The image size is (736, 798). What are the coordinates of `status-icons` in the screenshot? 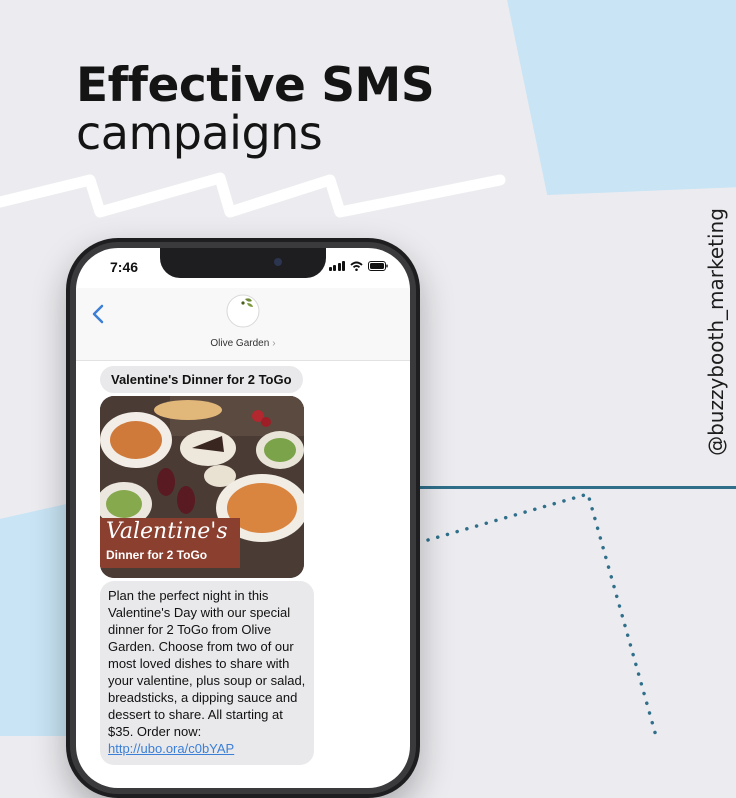 It's located at (358, 266).